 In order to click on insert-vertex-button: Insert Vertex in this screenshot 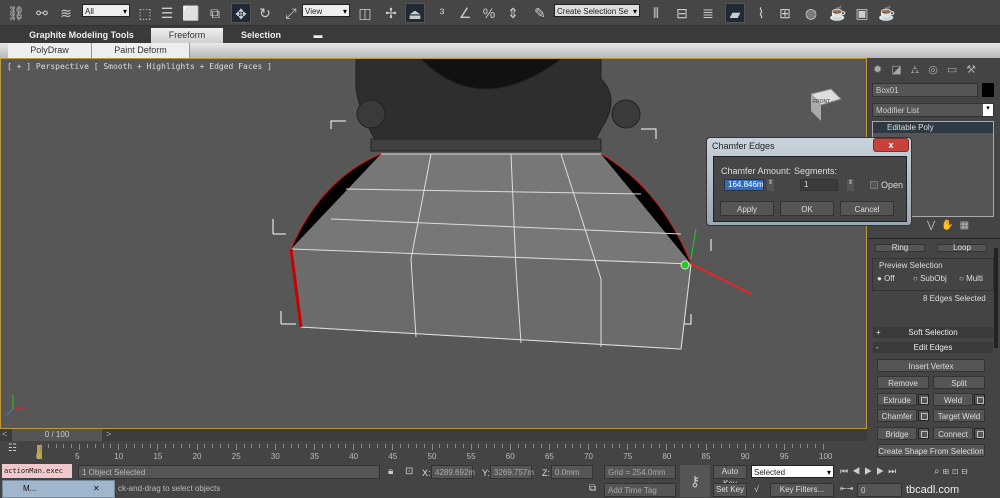, I will do `click(931, 365)`.